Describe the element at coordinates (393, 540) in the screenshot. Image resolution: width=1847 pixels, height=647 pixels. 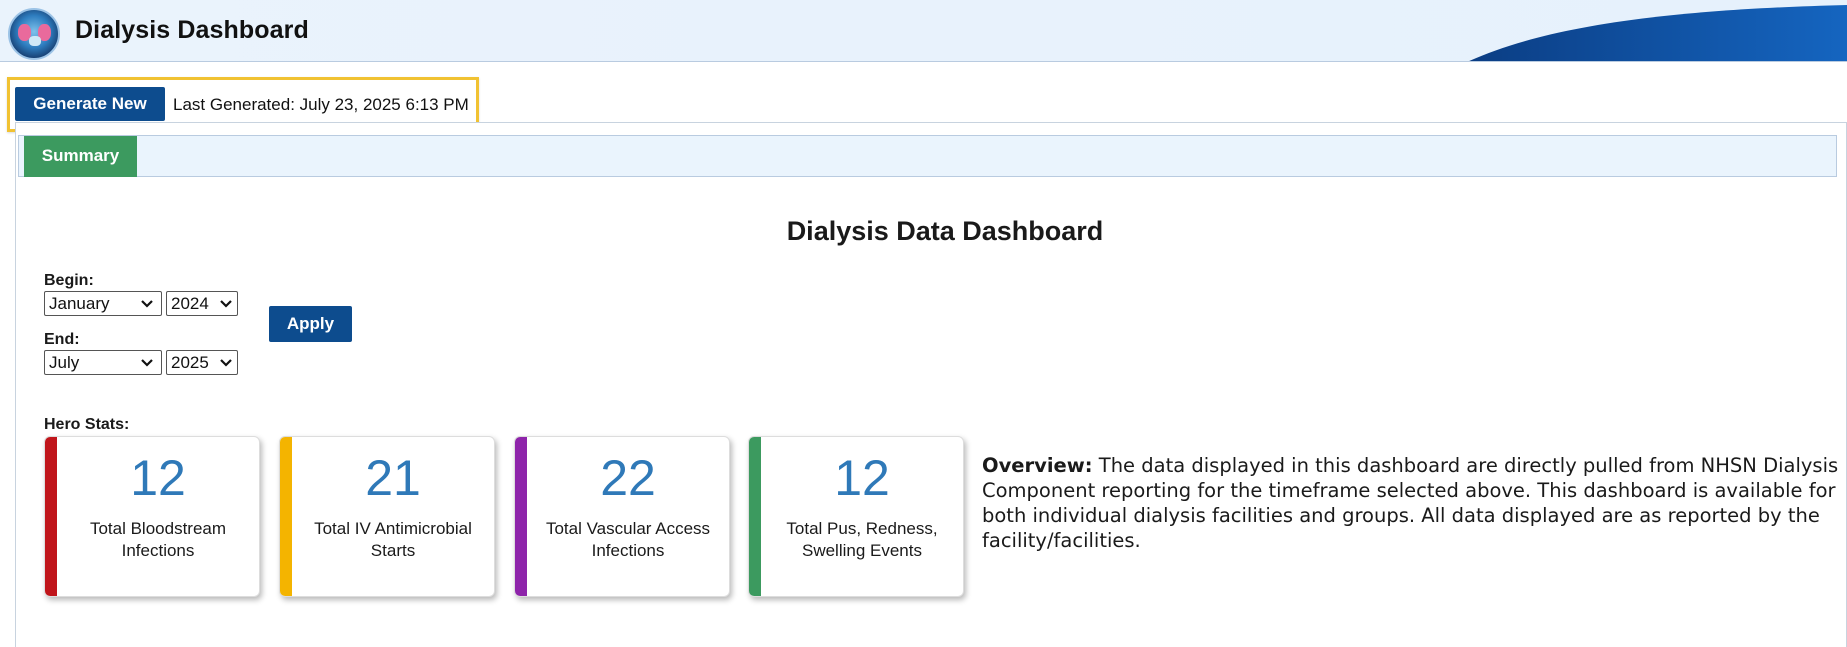
I see `stat-caption: Total IV Antimicrobial Starts` at that location.